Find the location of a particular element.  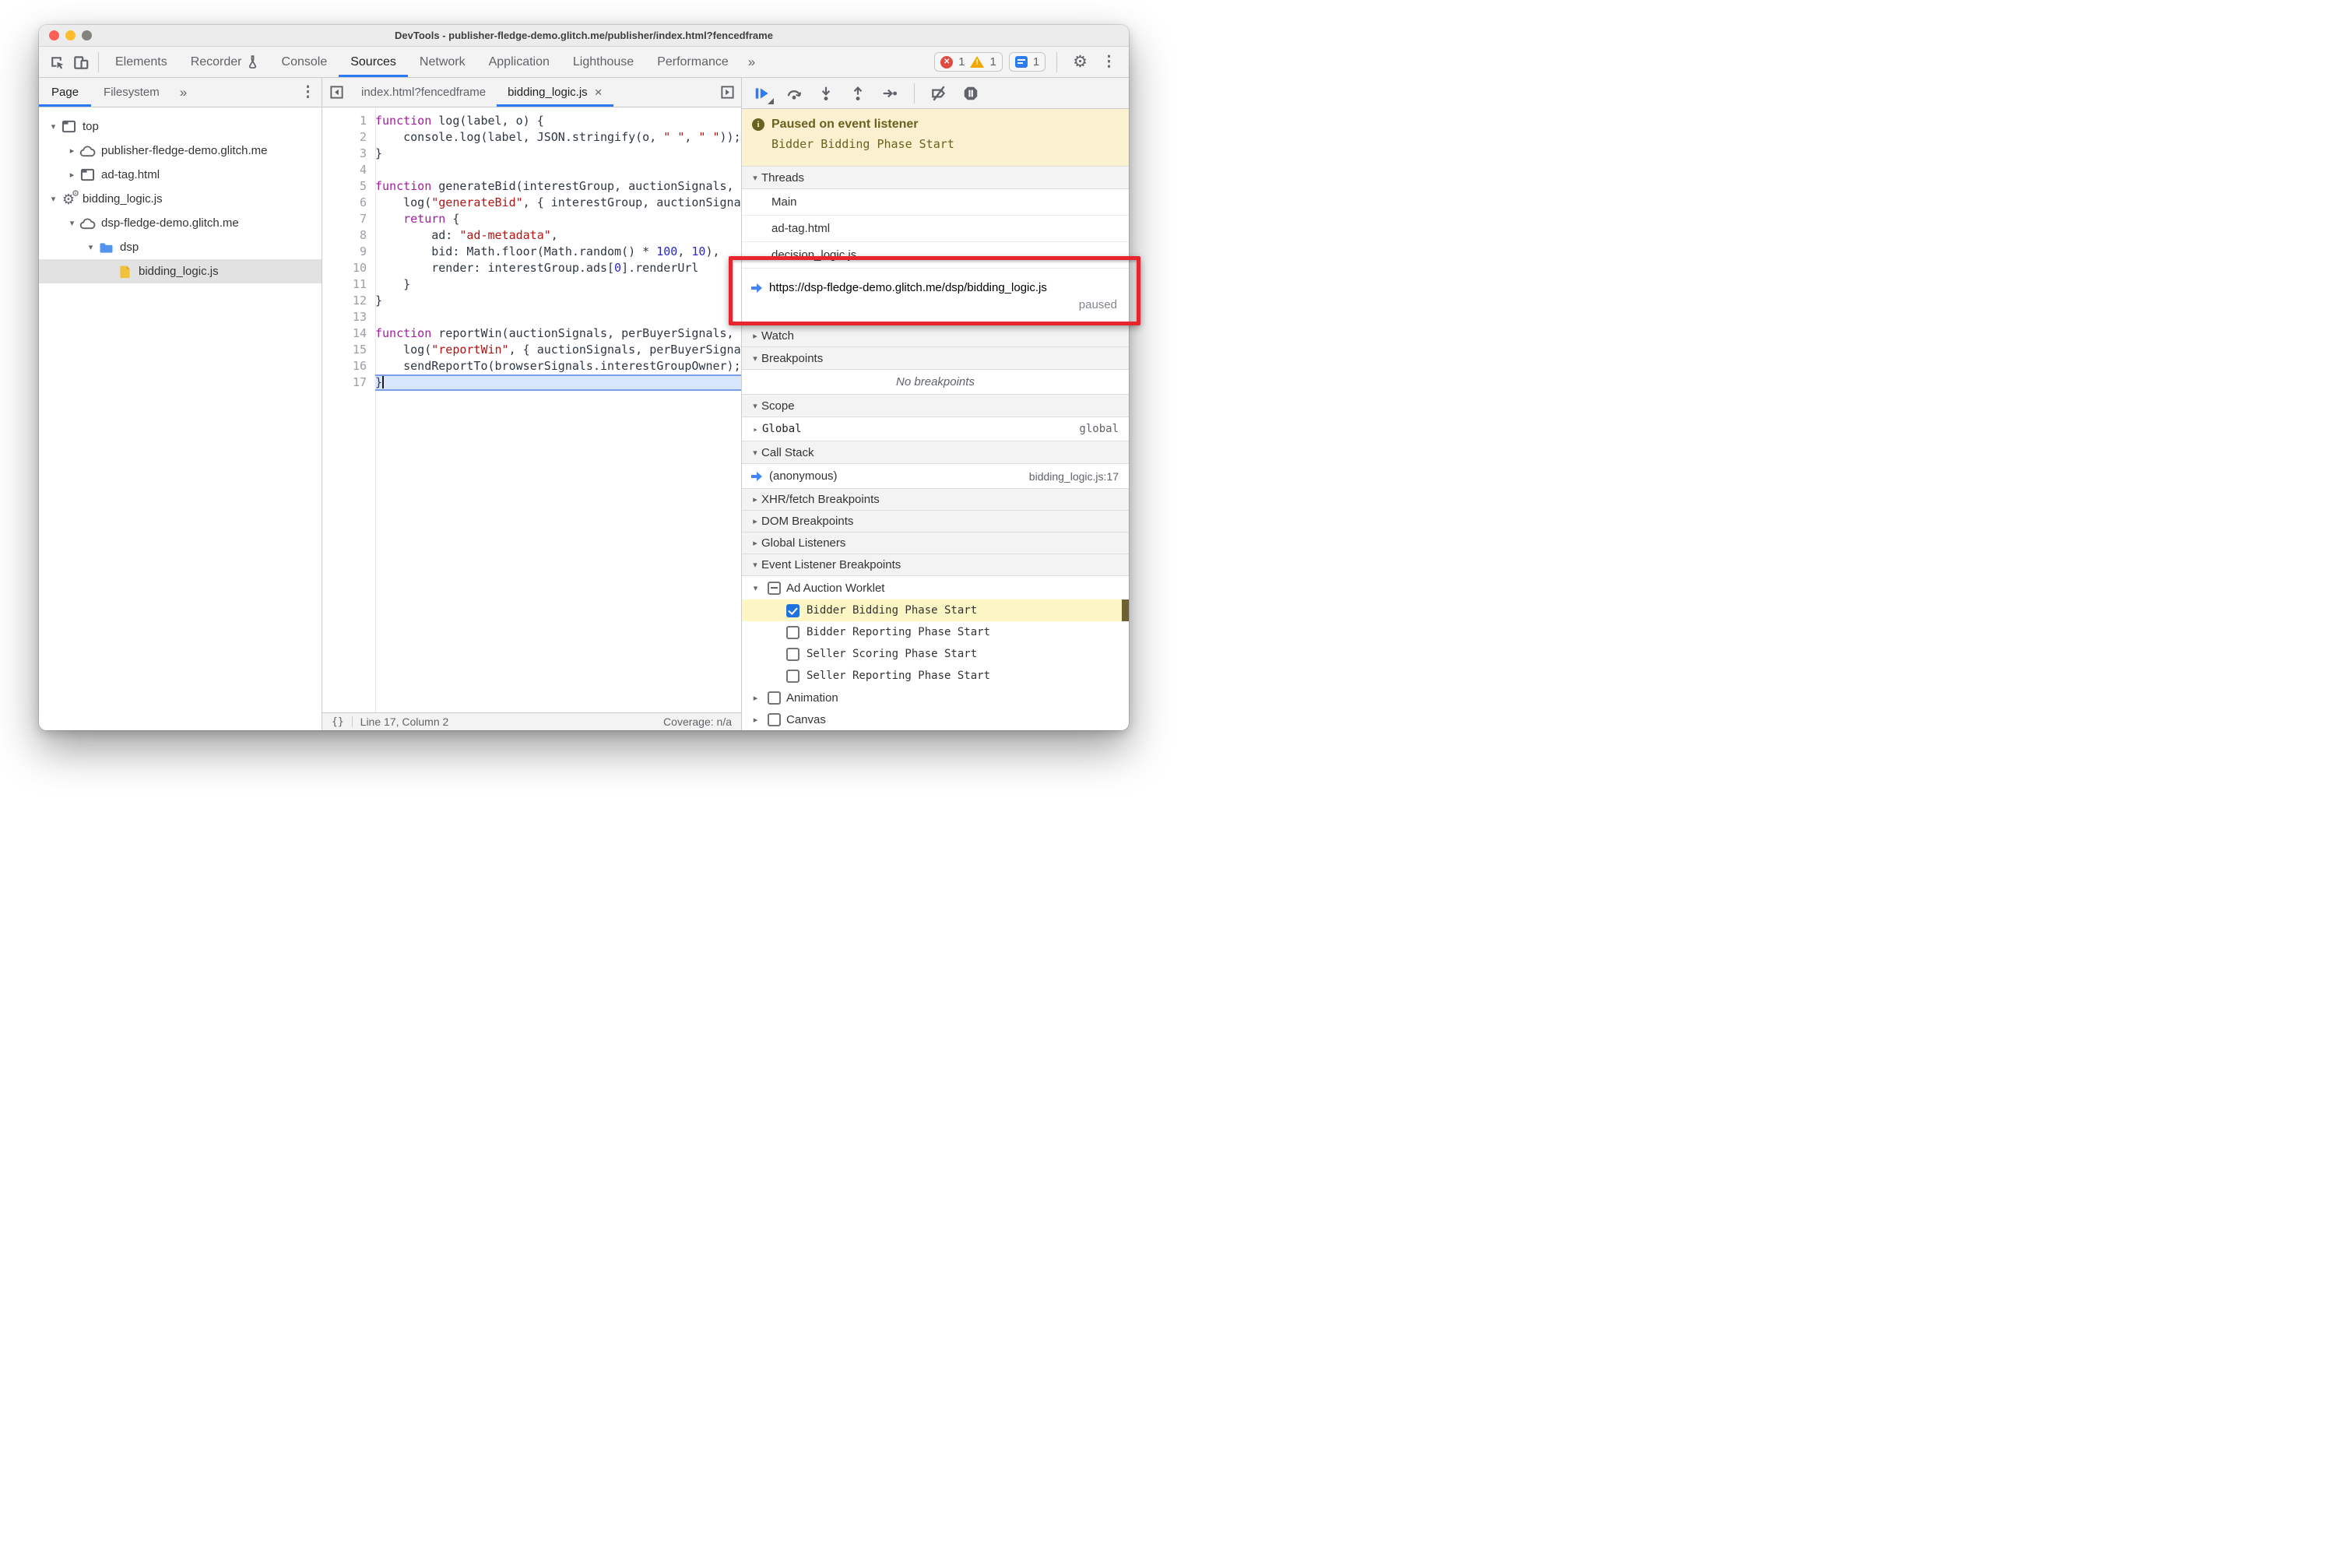

code-line-3: 3} is located at coordinates (531, 154).